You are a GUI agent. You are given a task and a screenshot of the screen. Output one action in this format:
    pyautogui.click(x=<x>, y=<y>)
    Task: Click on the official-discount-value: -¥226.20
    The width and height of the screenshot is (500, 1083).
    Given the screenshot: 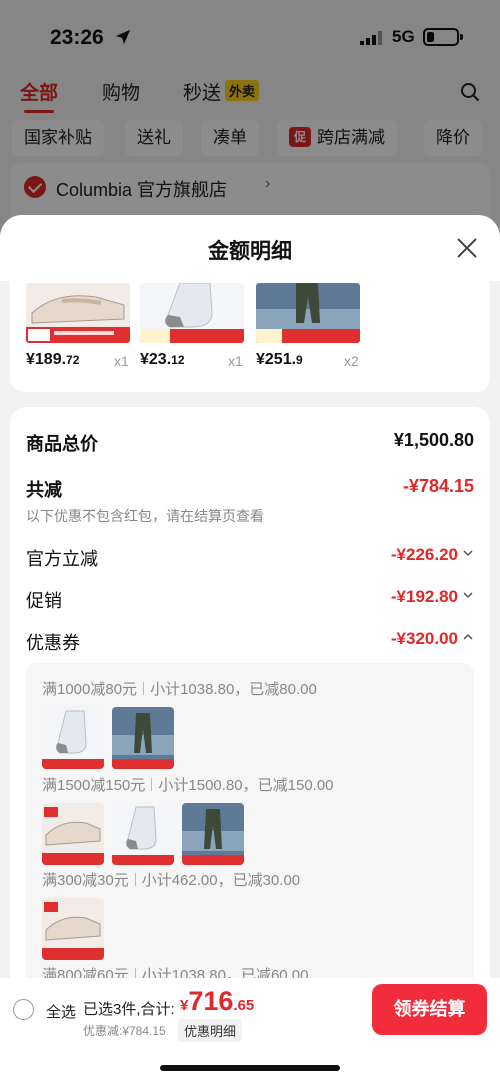 What is the action you would take?
    pyautogui.click(x=424, y=554)
    